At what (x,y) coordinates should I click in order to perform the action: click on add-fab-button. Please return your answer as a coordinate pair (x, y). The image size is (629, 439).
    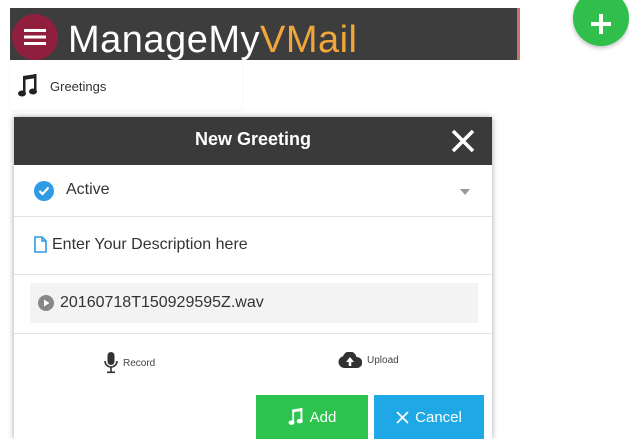
    Looking at the image, I should click on (601, 23).